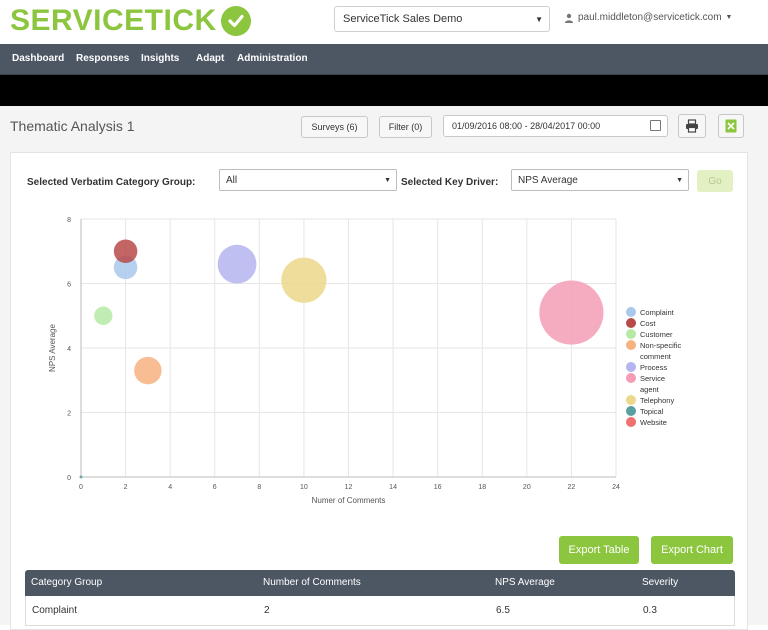  I want to click on y-tick-label: 8, so click(69, 220).